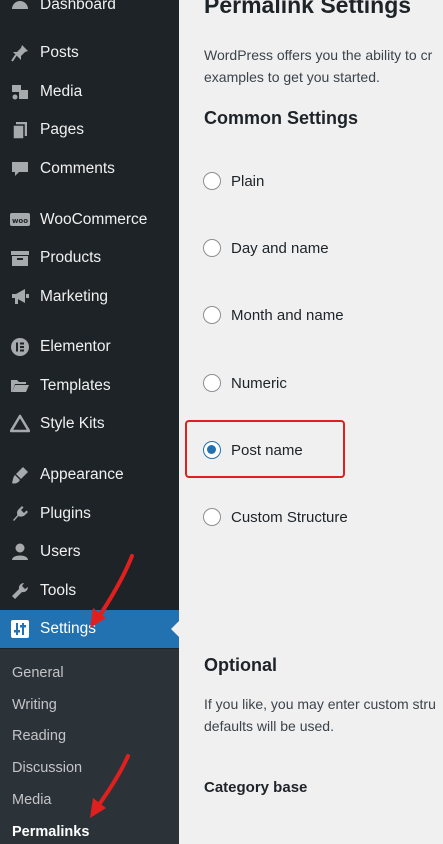  What do you see at coordinates (289, 517) in the screenshot?
I see `radio-label: Custom Structure` at bounding box center [289, 517].